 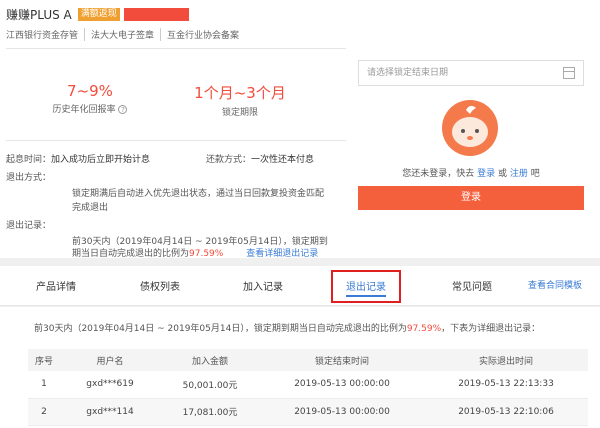 What do you see at coordinates (471, 198) in the screenshot?
I see `login-button: 登录` at bounding box center [471, 198].